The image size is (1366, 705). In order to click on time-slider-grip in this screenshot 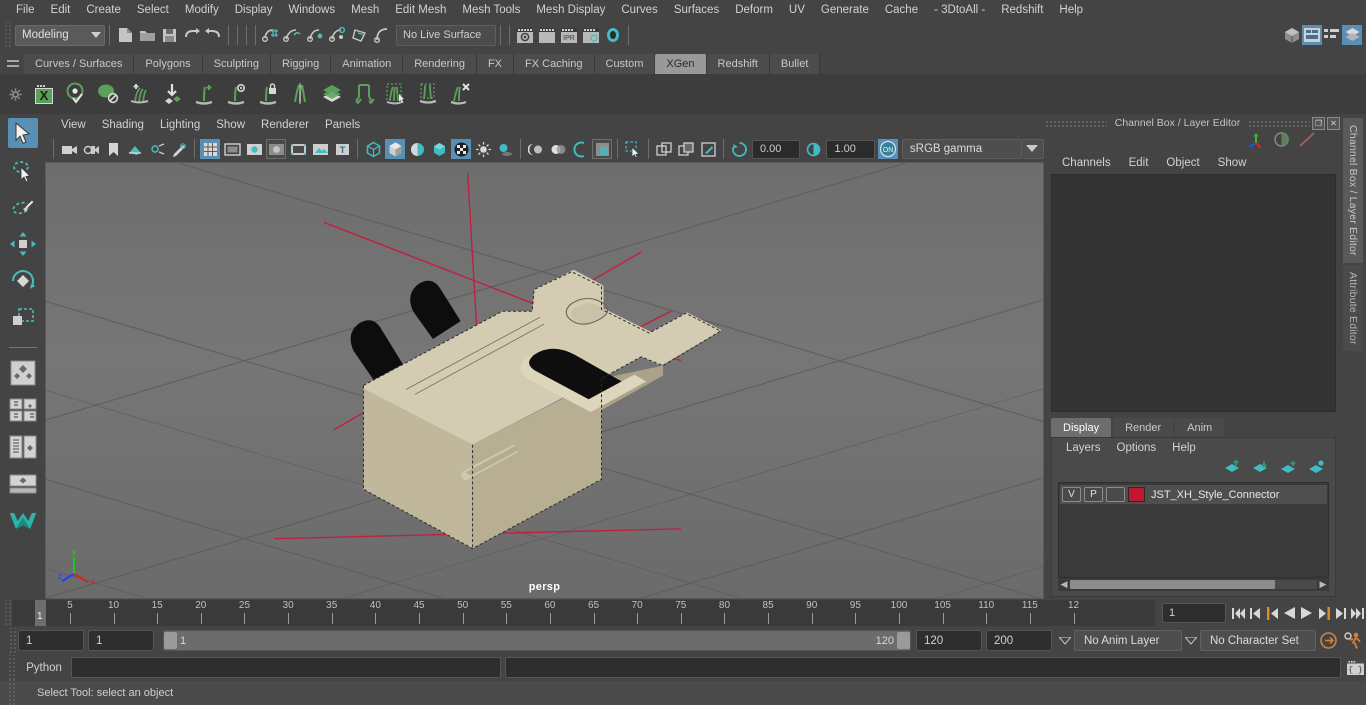, I will do `click(7, 613)`.